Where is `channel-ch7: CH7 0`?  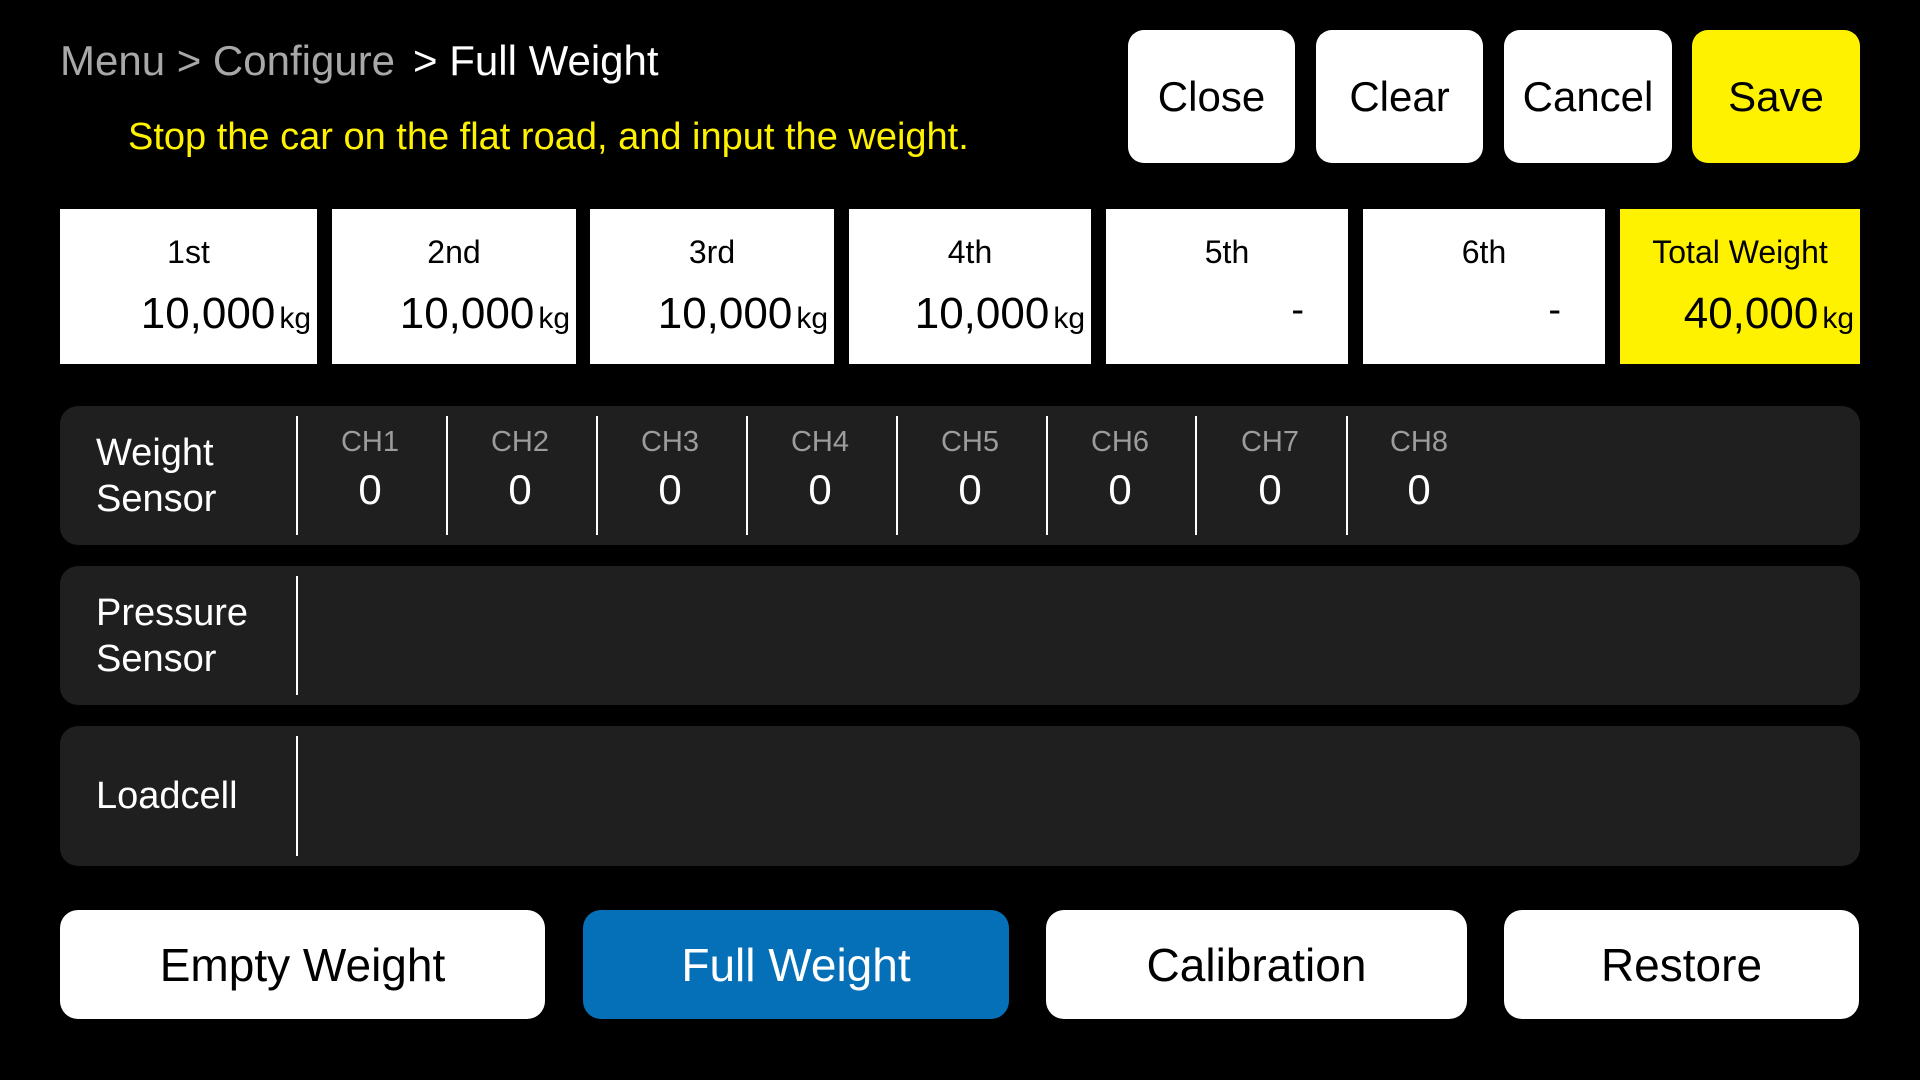
channel-ch7: CH7 0 is located at coordinates (1270, 470).